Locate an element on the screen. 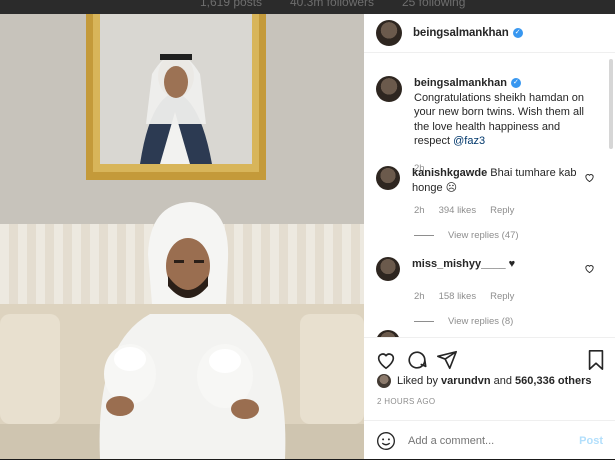  smiley-icon is located at coordinates (386, 441).